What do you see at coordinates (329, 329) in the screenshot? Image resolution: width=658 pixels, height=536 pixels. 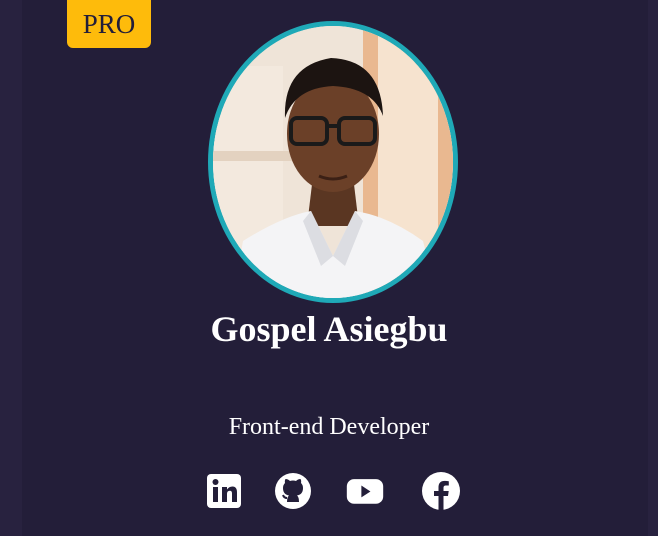 I see `profile-name: Gospel Asiegbu` at bounding box center [329, 329].